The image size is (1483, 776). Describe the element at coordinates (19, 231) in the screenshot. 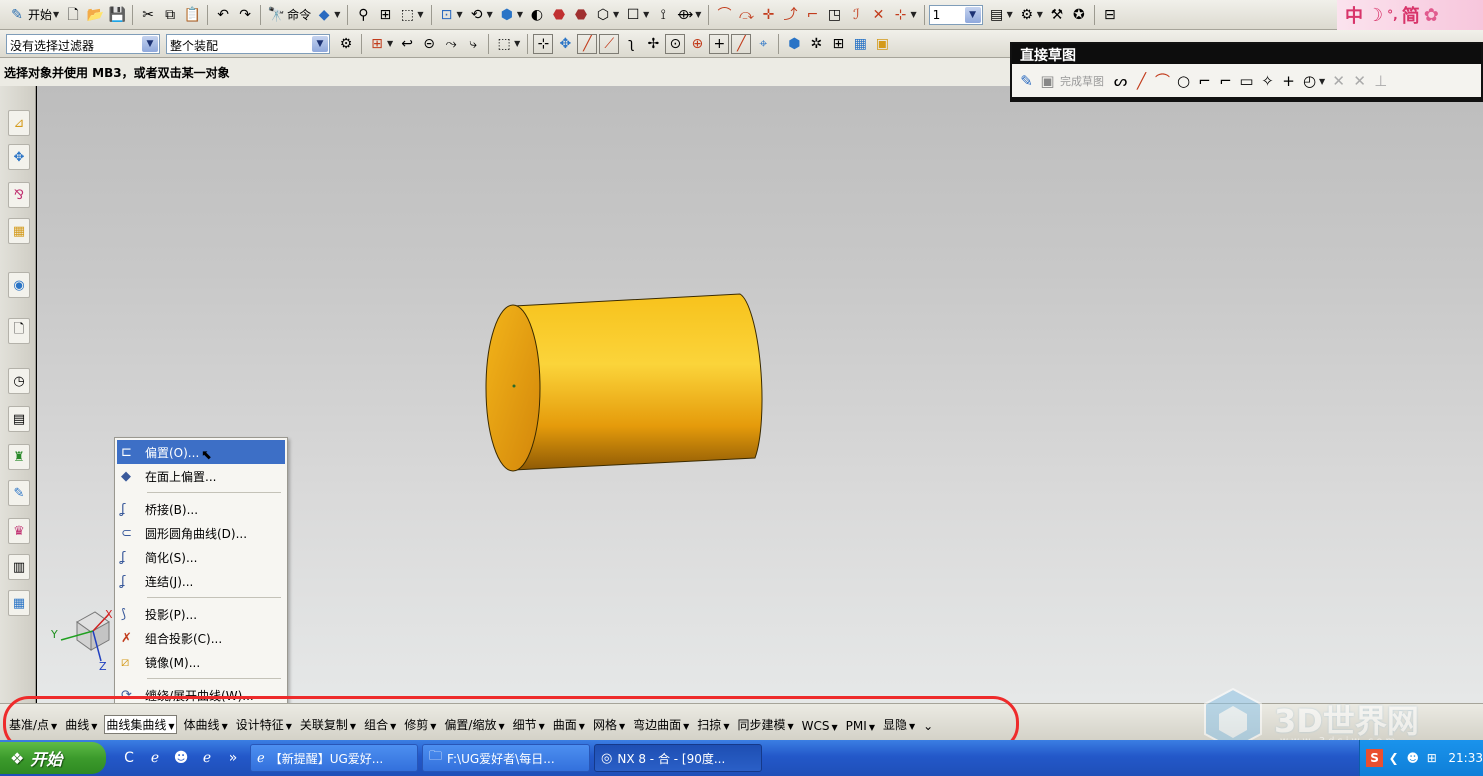

I see `reuse-library-icon: ▦` at that location.